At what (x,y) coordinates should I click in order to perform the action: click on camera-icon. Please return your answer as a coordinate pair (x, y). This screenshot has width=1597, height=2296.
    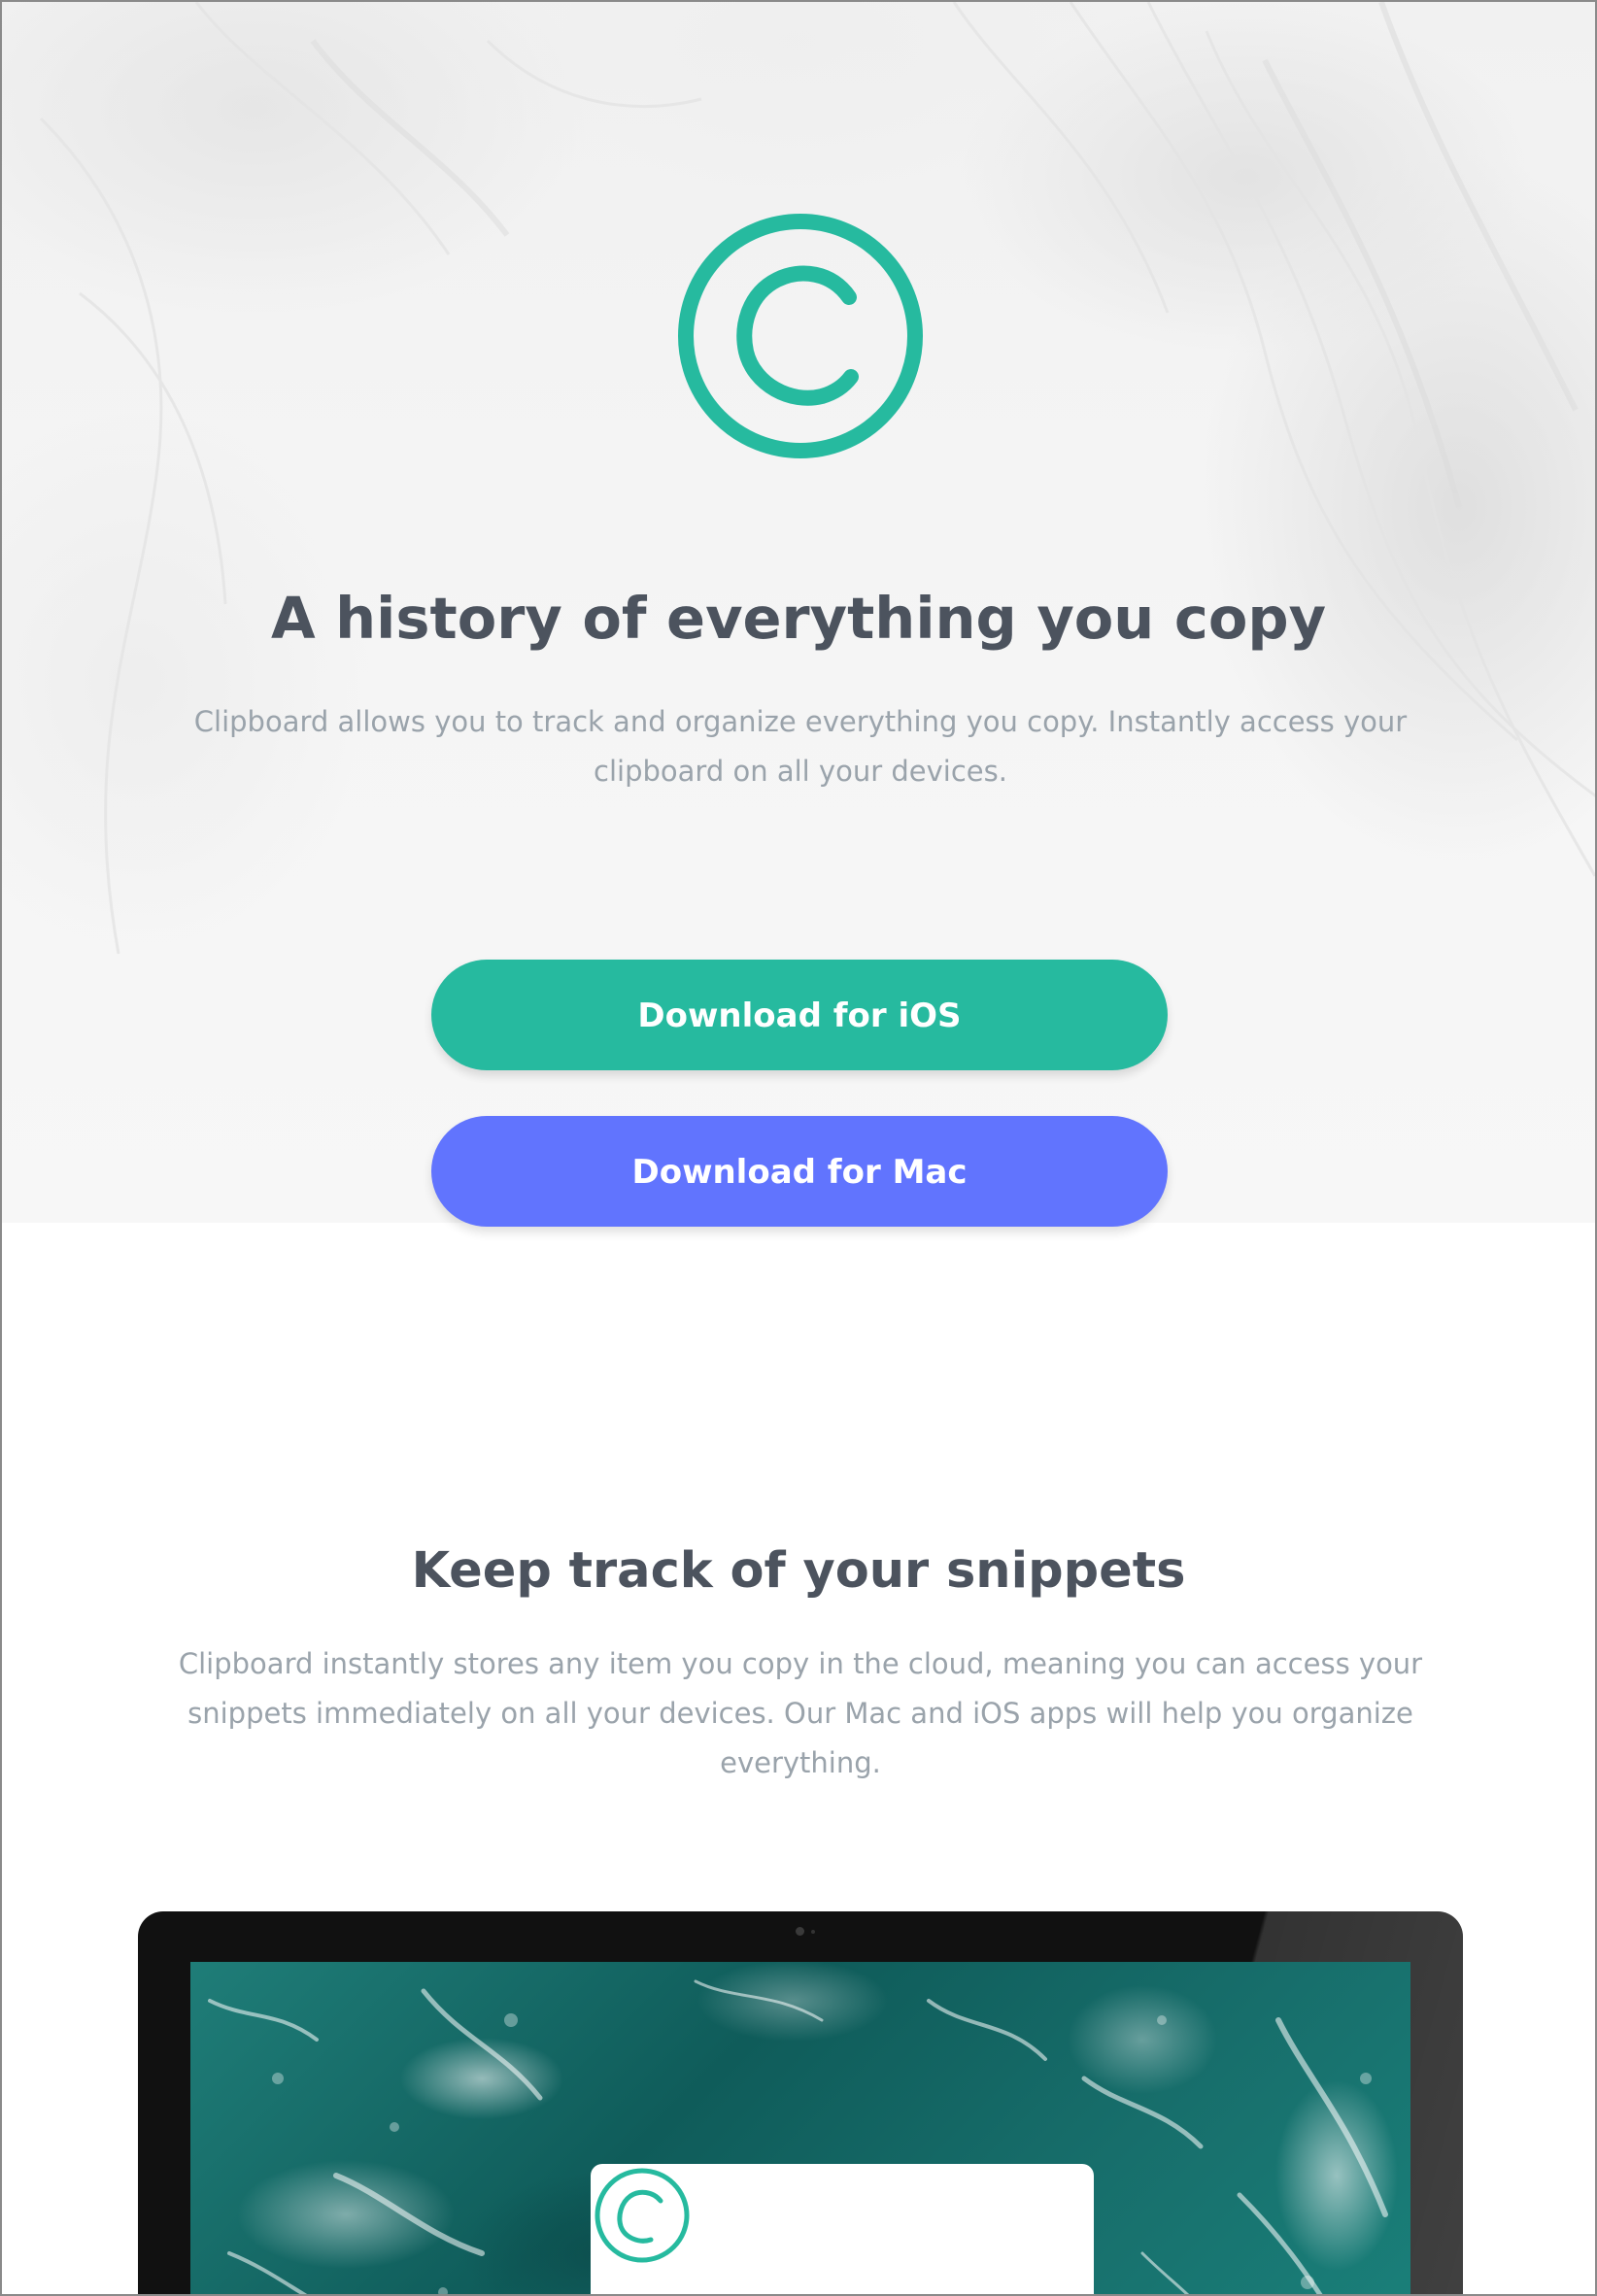
    Looking at the image, I should click on (800, 1932).